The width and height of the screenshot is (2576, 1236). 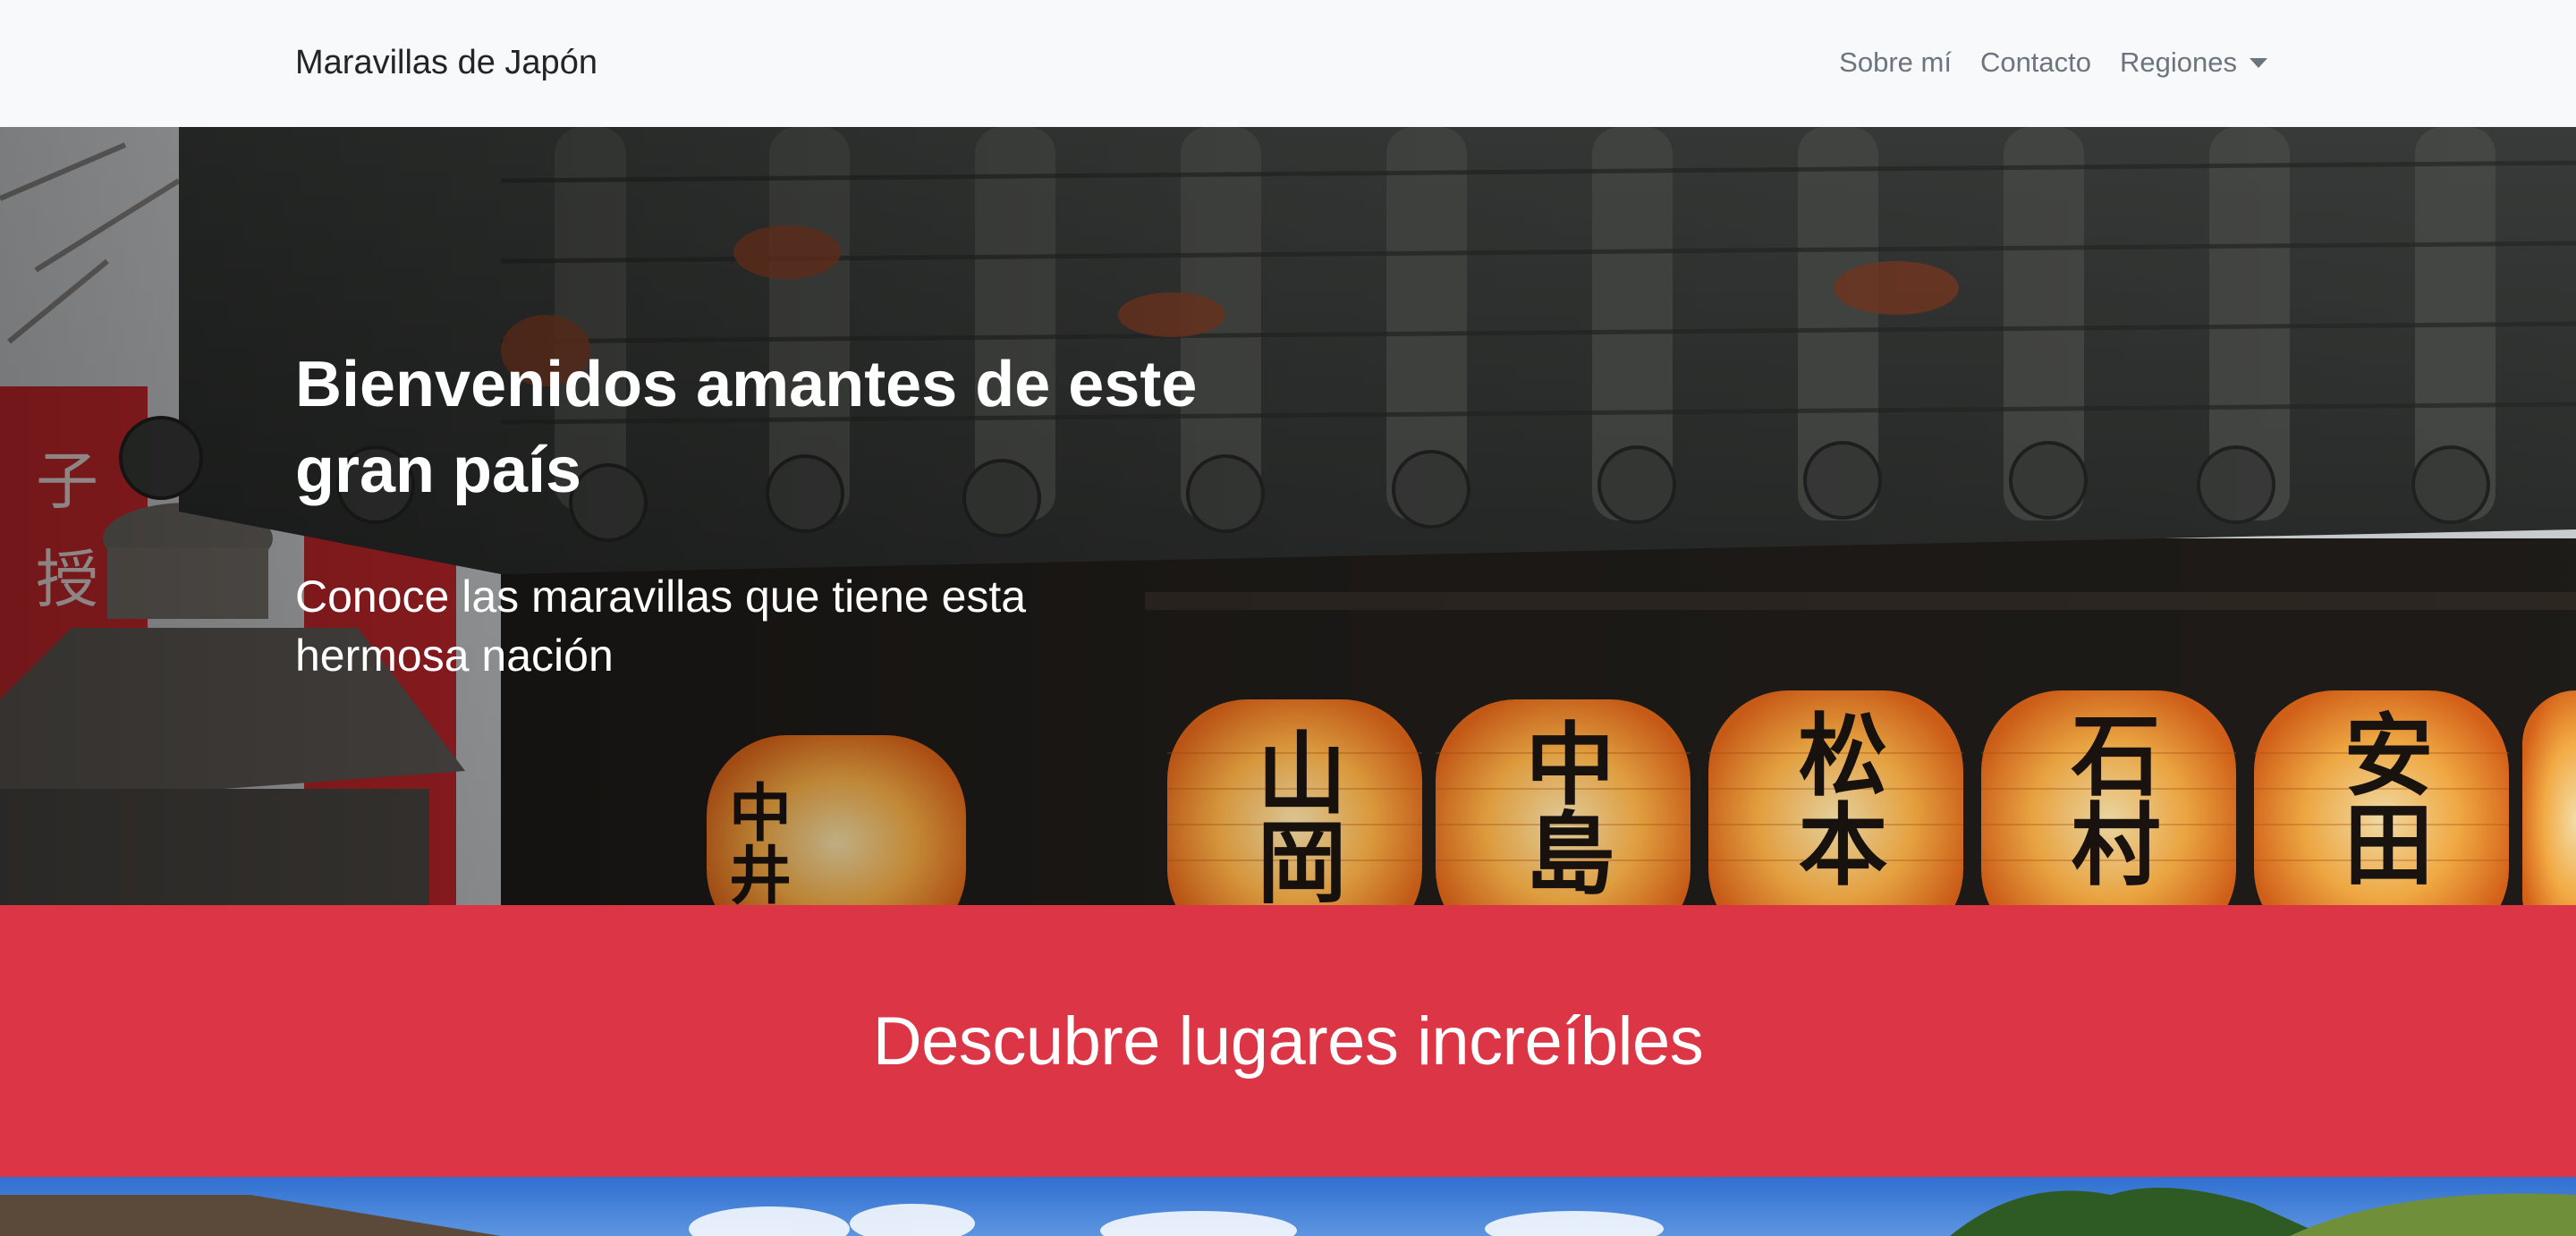 I want to click on navbar-brand: Maravillas de Japón, so click(x=446, y=63).